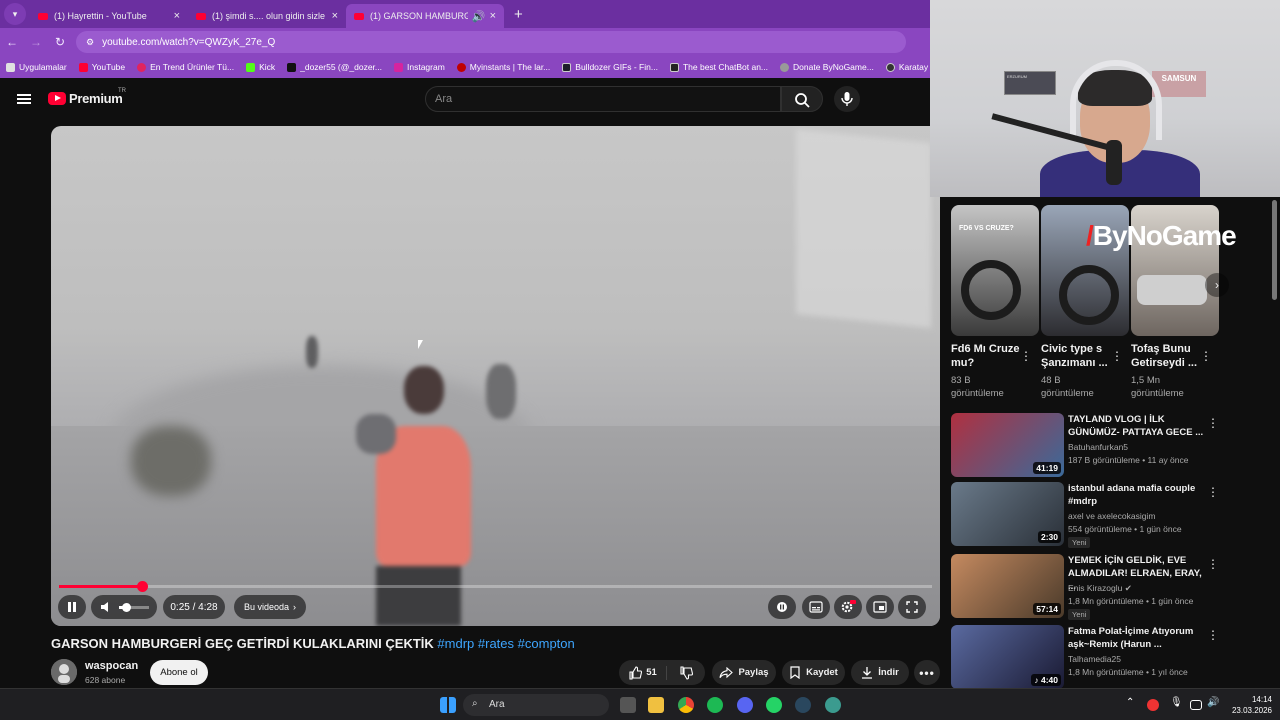 The width and height of the screenshot is (1280, 720). I want to click on app-icon, so click(833, 705).